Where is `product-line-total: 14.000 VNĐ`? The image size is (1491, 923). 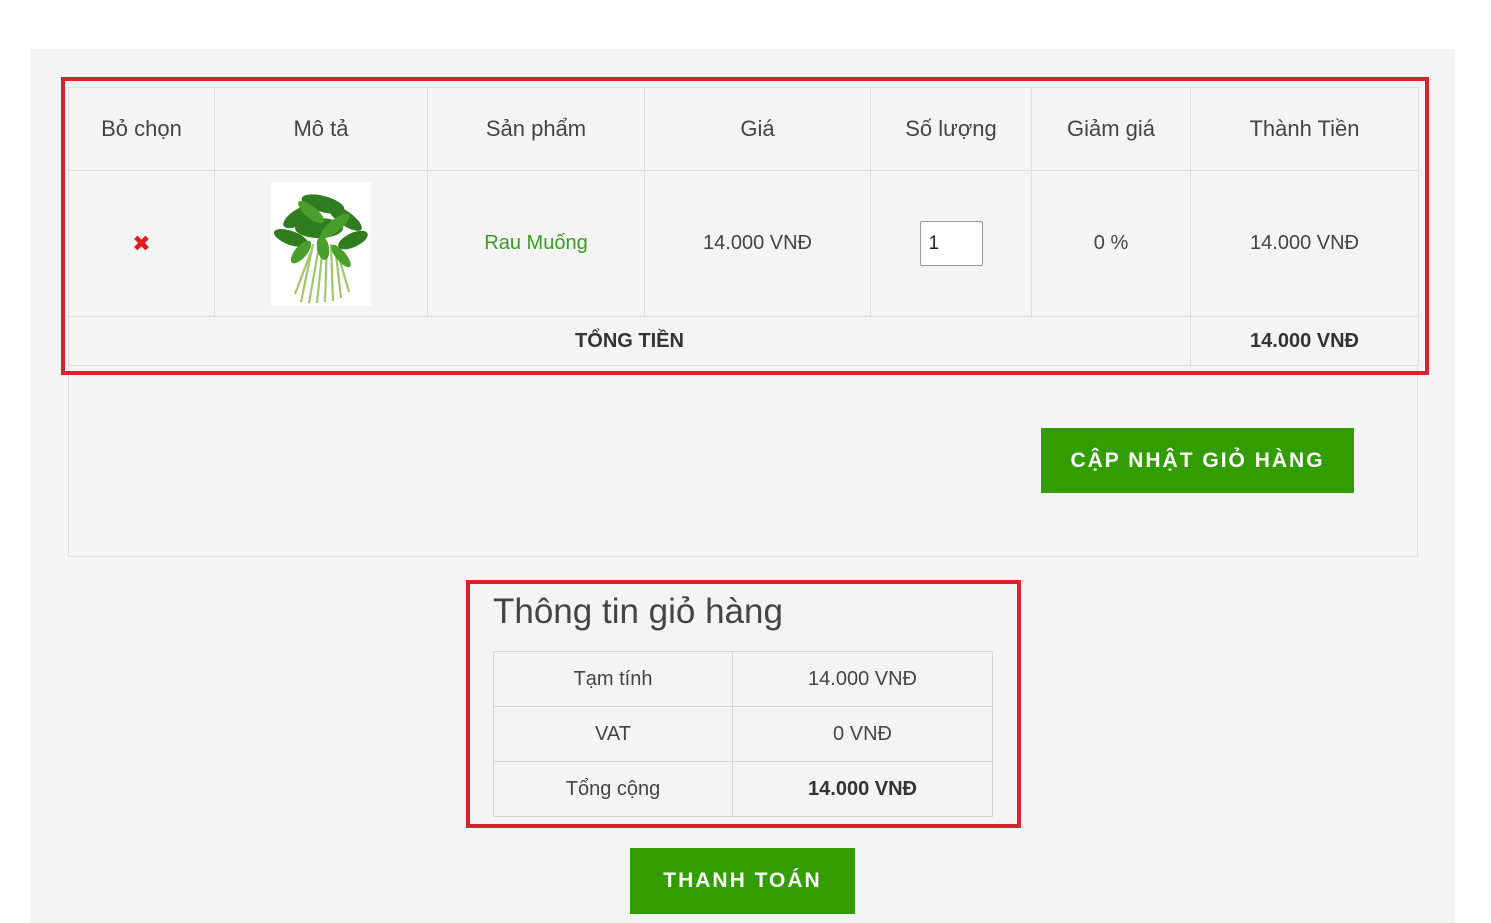 product-line-total: 14.000 VNĐ is located at coordinates (1304, 243).